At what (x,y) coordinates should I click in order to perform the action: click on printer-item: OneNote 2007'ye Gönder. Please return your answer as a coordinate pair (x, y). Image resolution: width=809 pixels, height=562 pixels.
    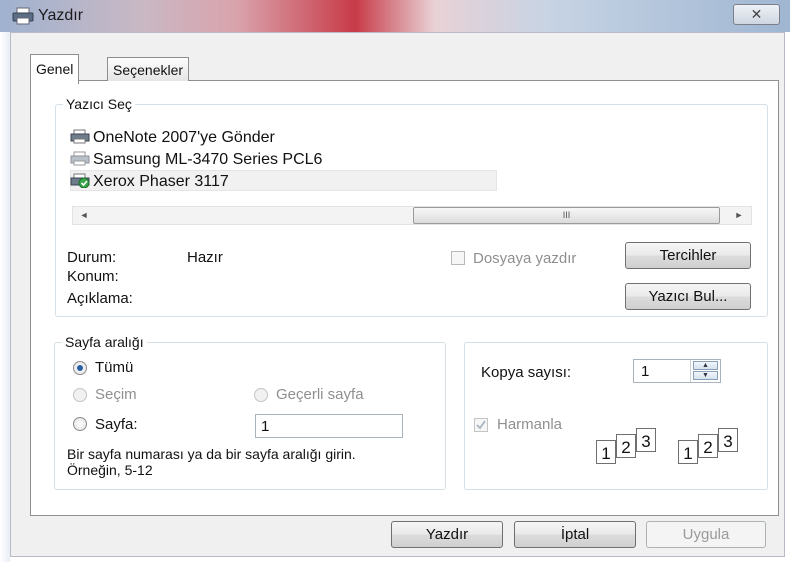
    Looking at the image, I should click on (172, 138).